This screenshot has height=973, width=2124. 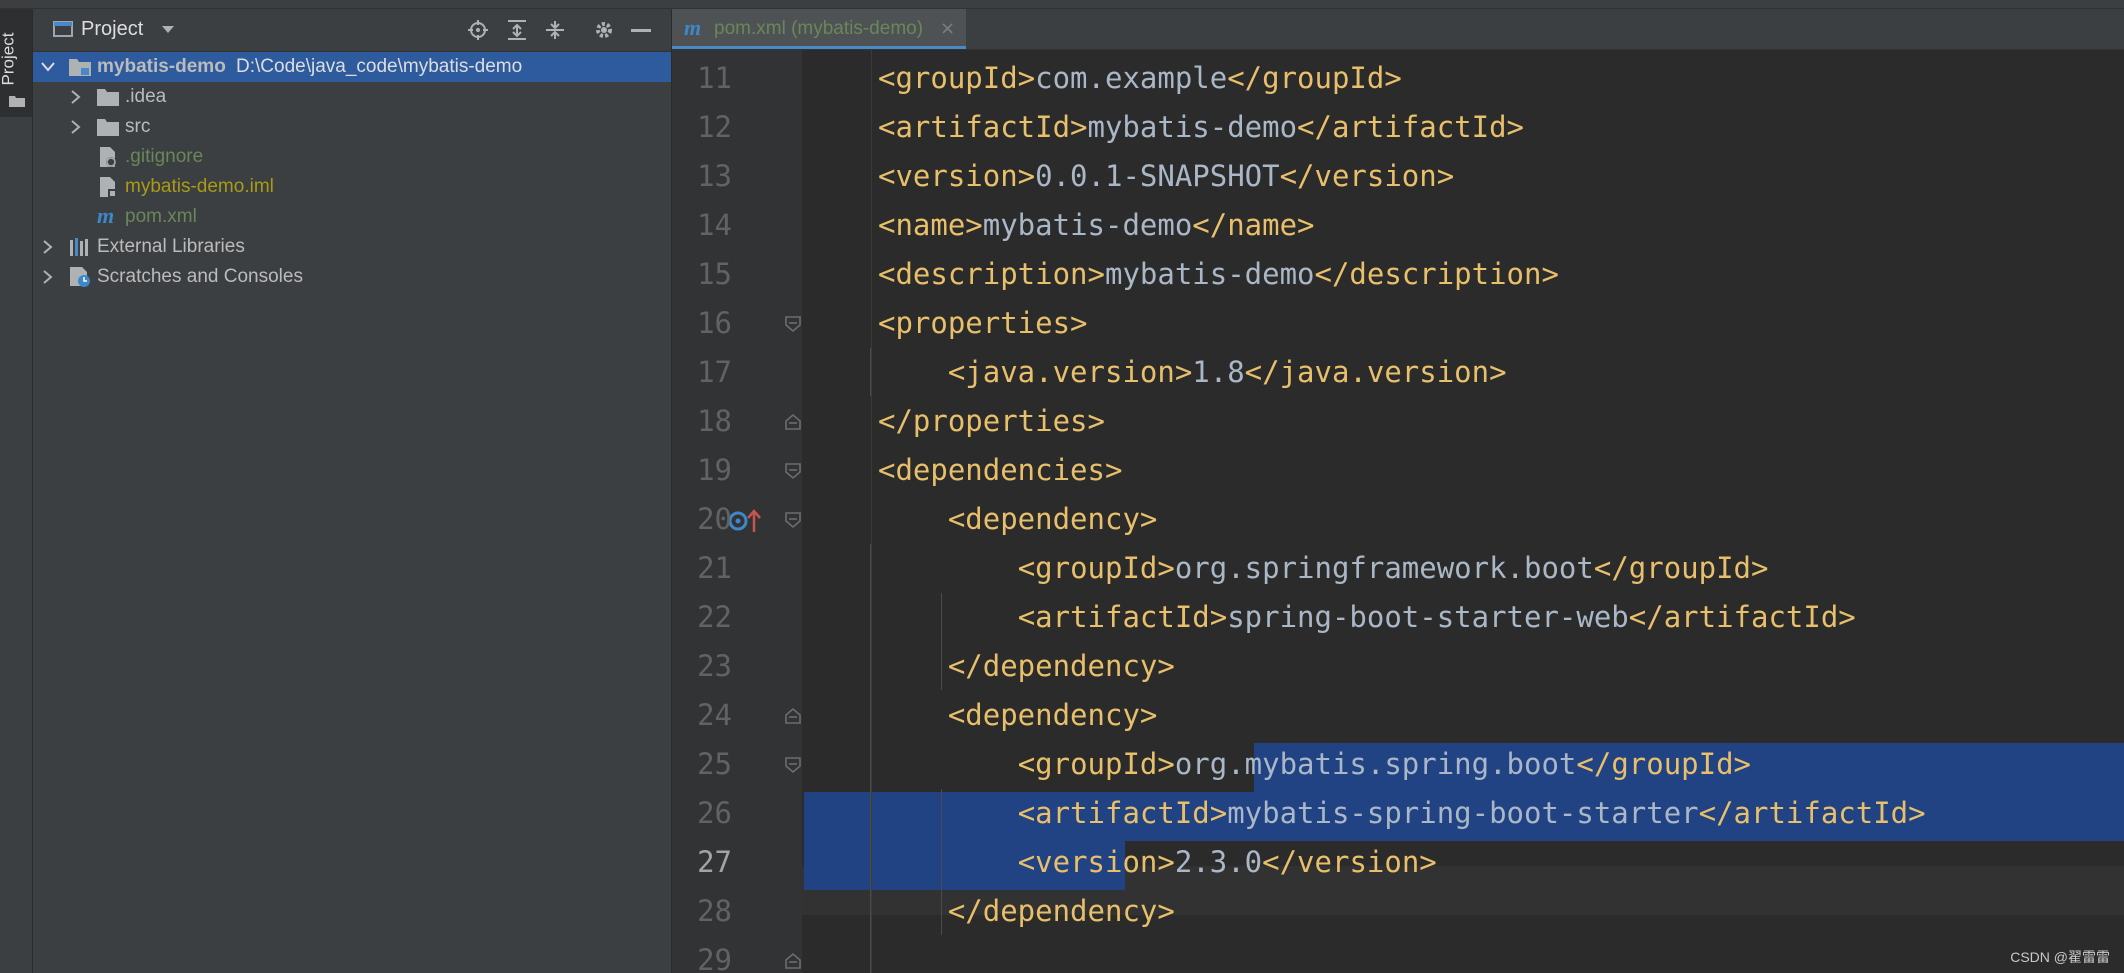 I want to click on xml-tag: </java.version>, so click(x=1375, y=372).